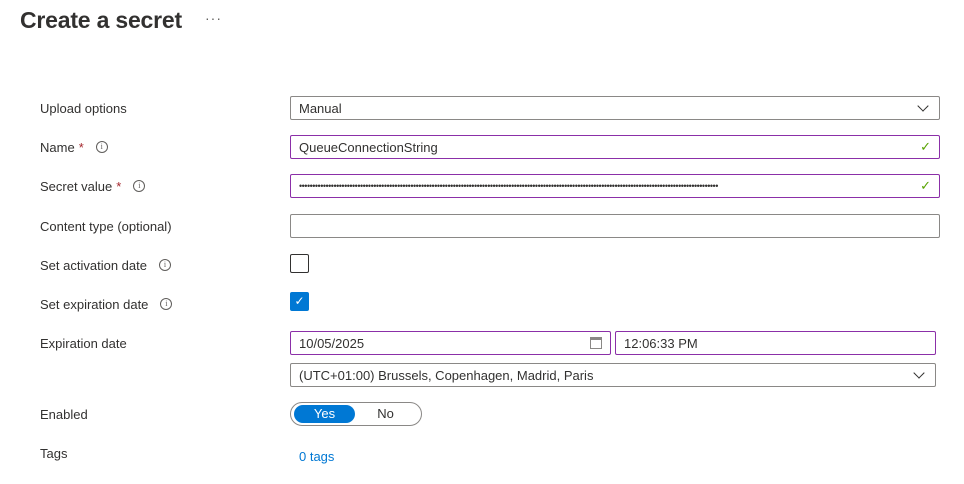 This screenshot has width=964, height=484. I want to click on label-text: Expiration date, so click(83, 343).